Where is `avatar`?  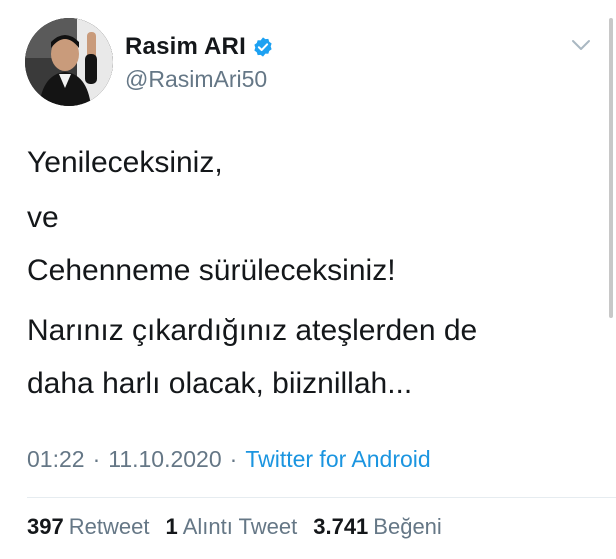 avatar is located at coordinates (69, 62).